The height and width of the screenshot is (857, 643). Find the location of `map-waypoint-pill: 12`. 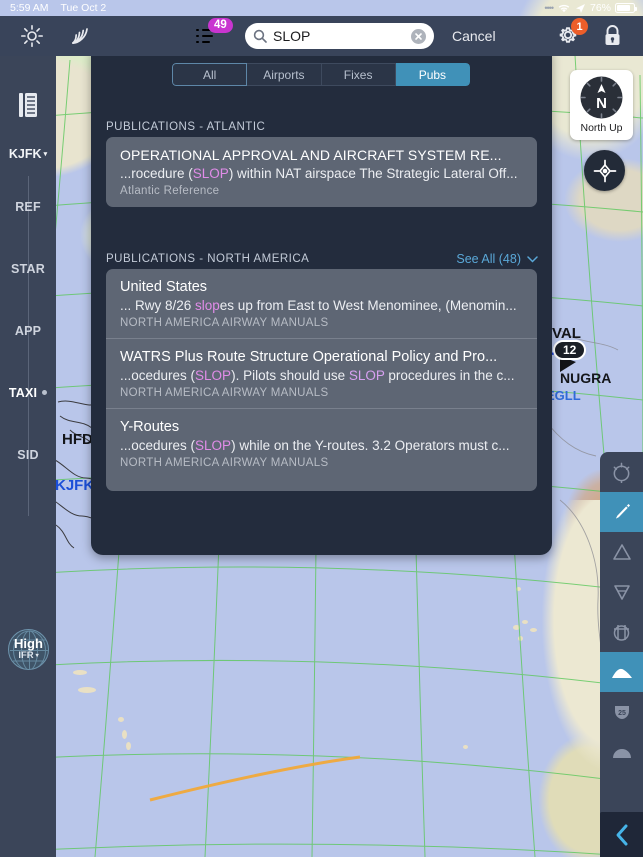

map-waypoint-pill: 12 is located at coordinates (570, 350).